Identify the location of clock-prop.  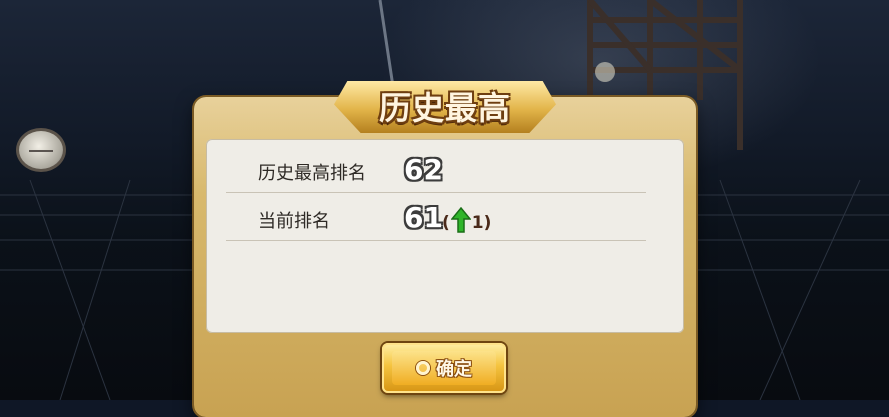
(41, 150).